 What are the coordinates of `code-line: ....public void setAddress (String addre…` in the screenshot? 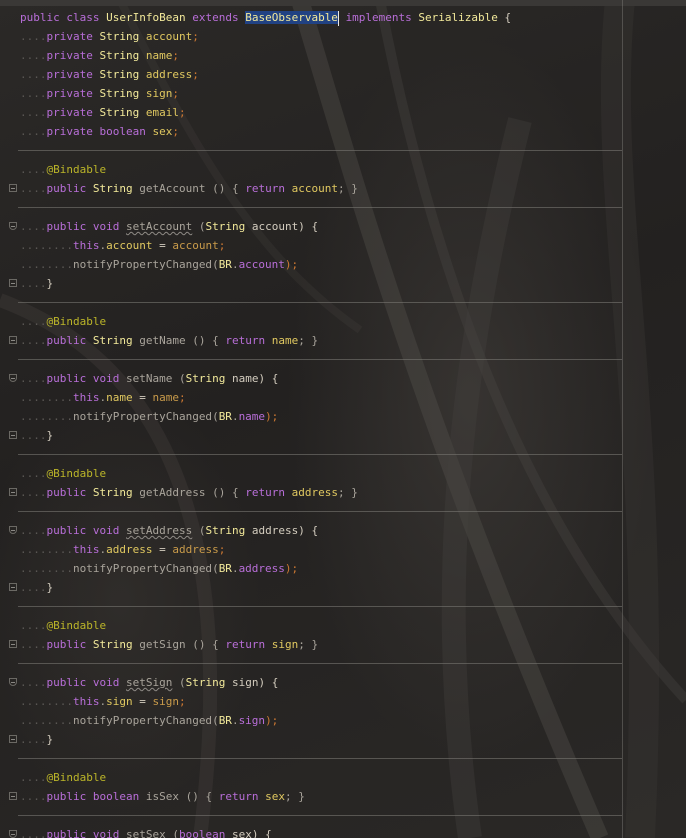 It's located at (169, 530).